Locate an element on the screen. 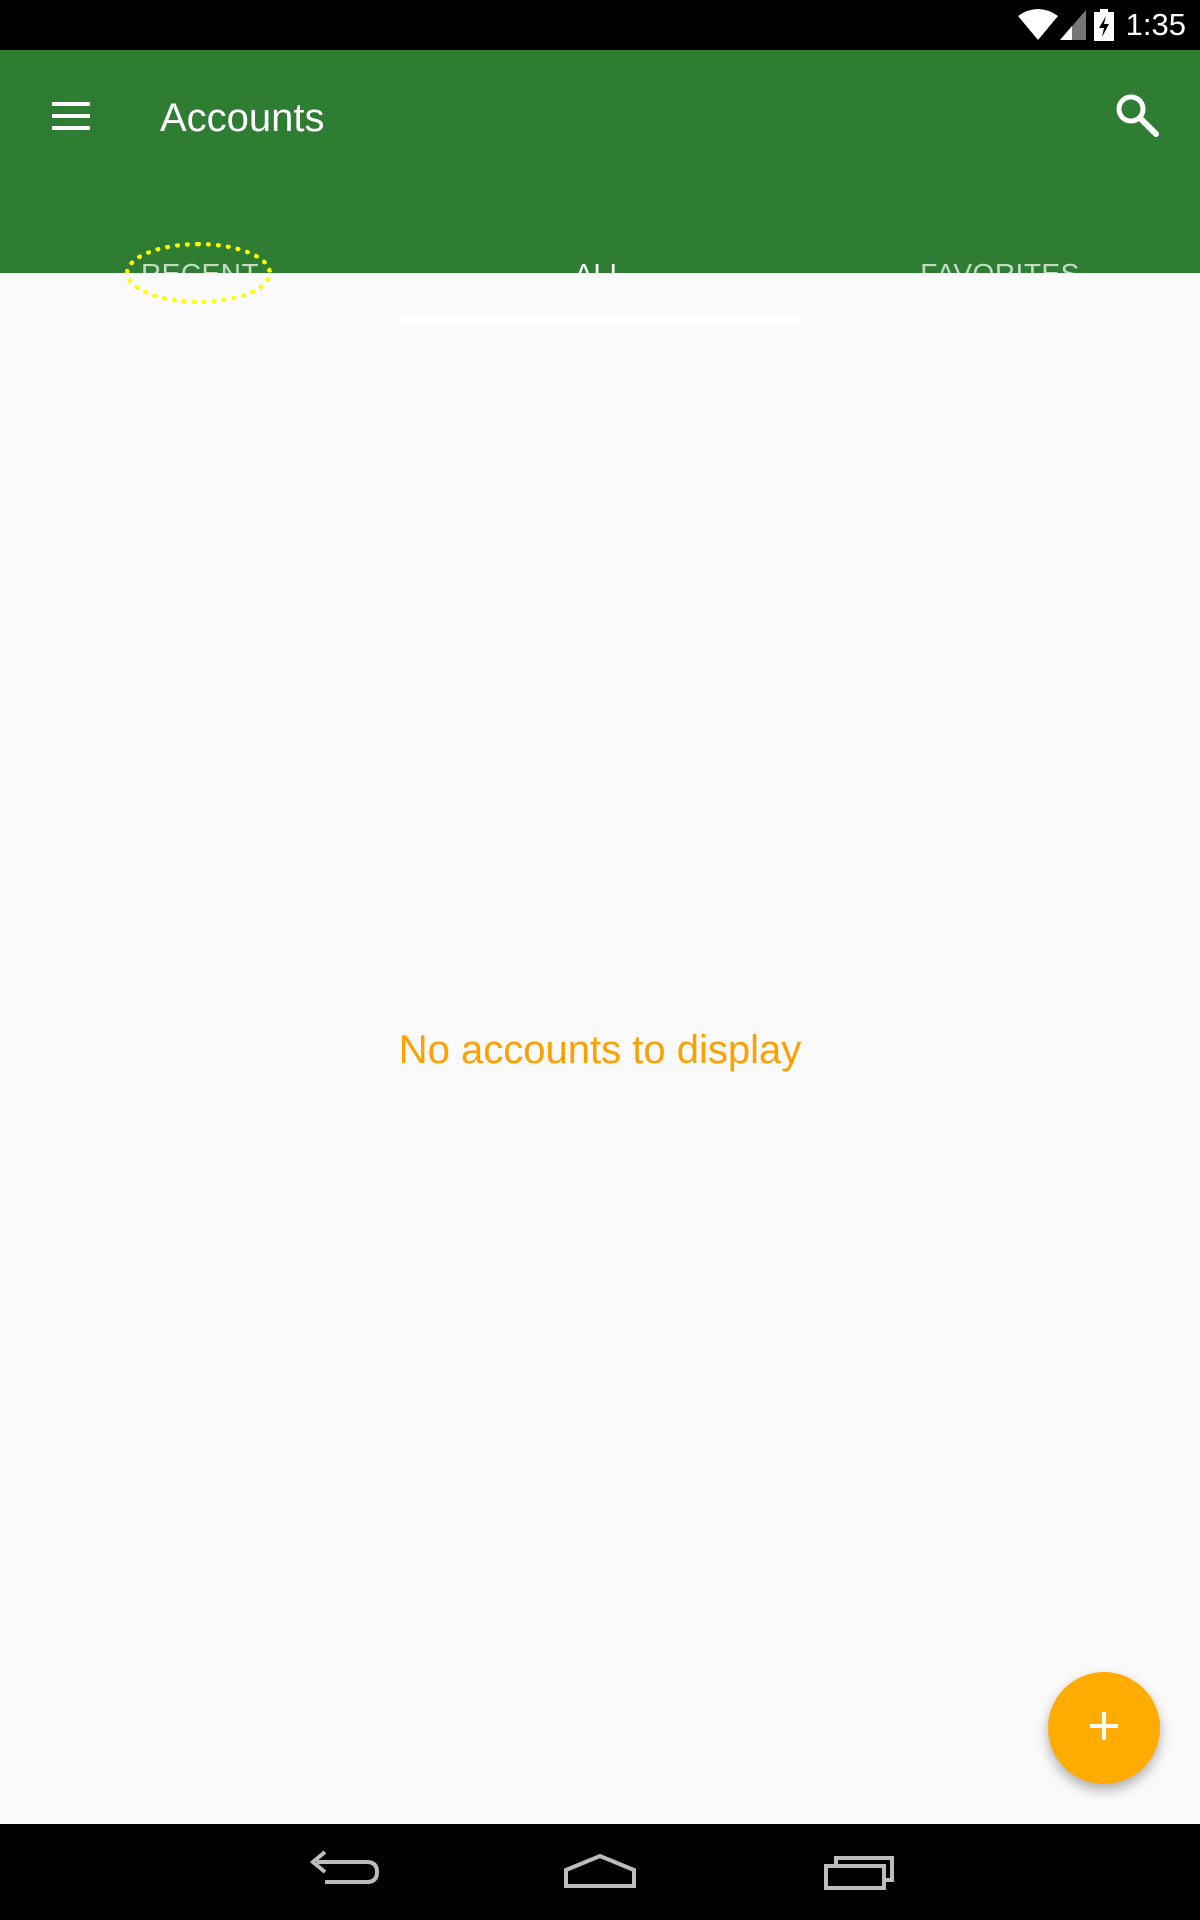 The width and height of the screenshot is (1200, 1920). tab-recent: RECENT is located at coordinates (200, 274).